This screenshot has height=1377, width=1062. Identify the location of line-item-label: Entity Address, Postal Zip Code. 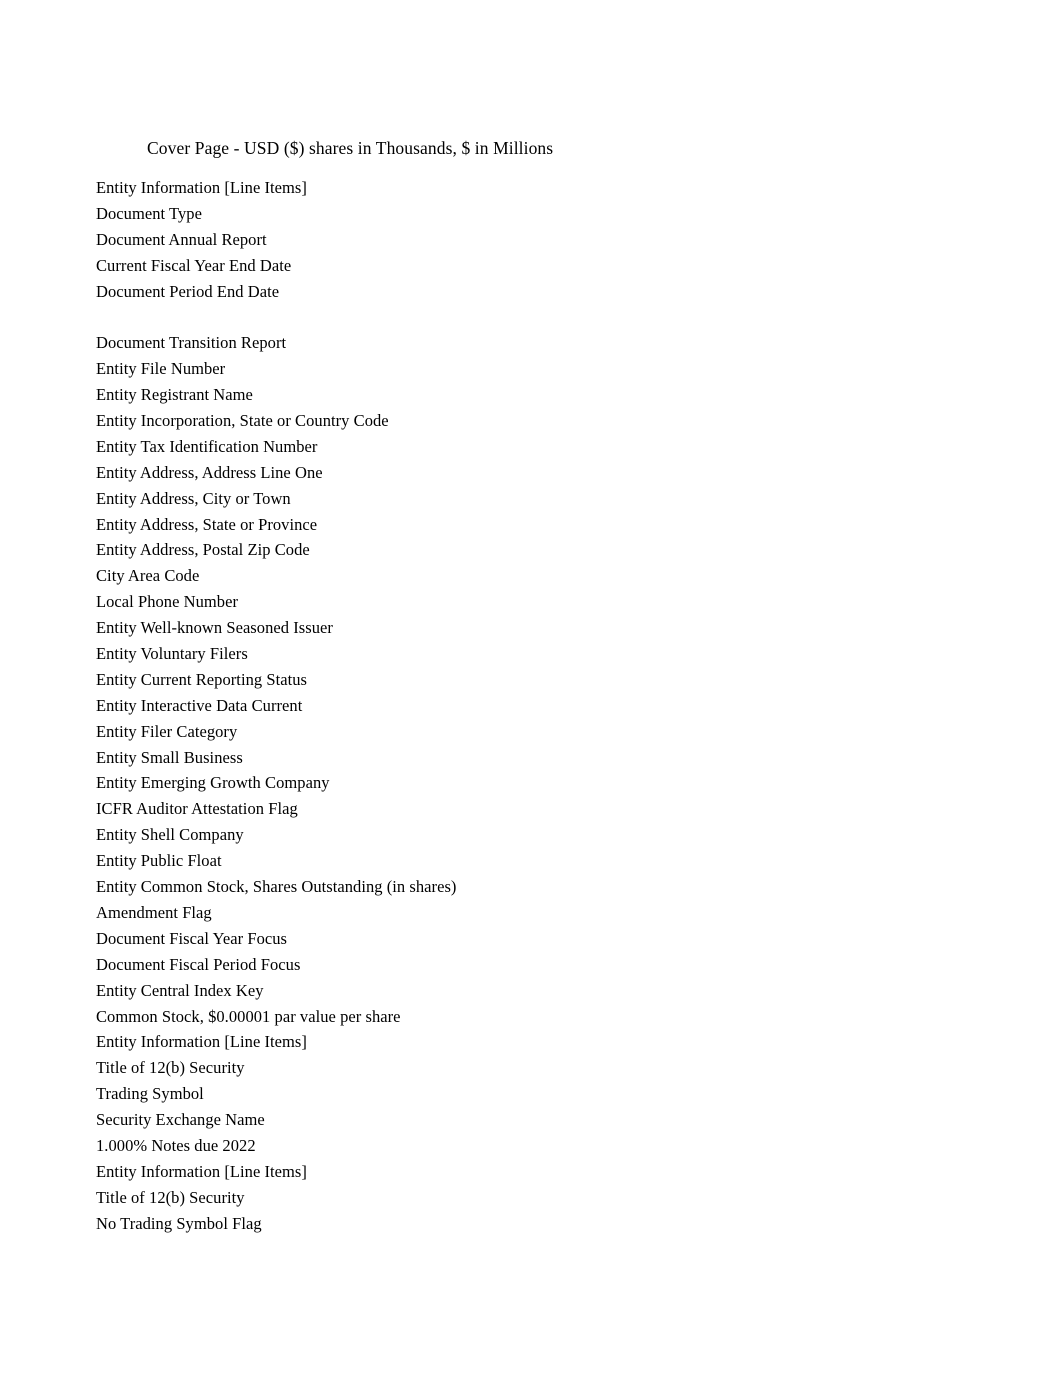
(203, 550).